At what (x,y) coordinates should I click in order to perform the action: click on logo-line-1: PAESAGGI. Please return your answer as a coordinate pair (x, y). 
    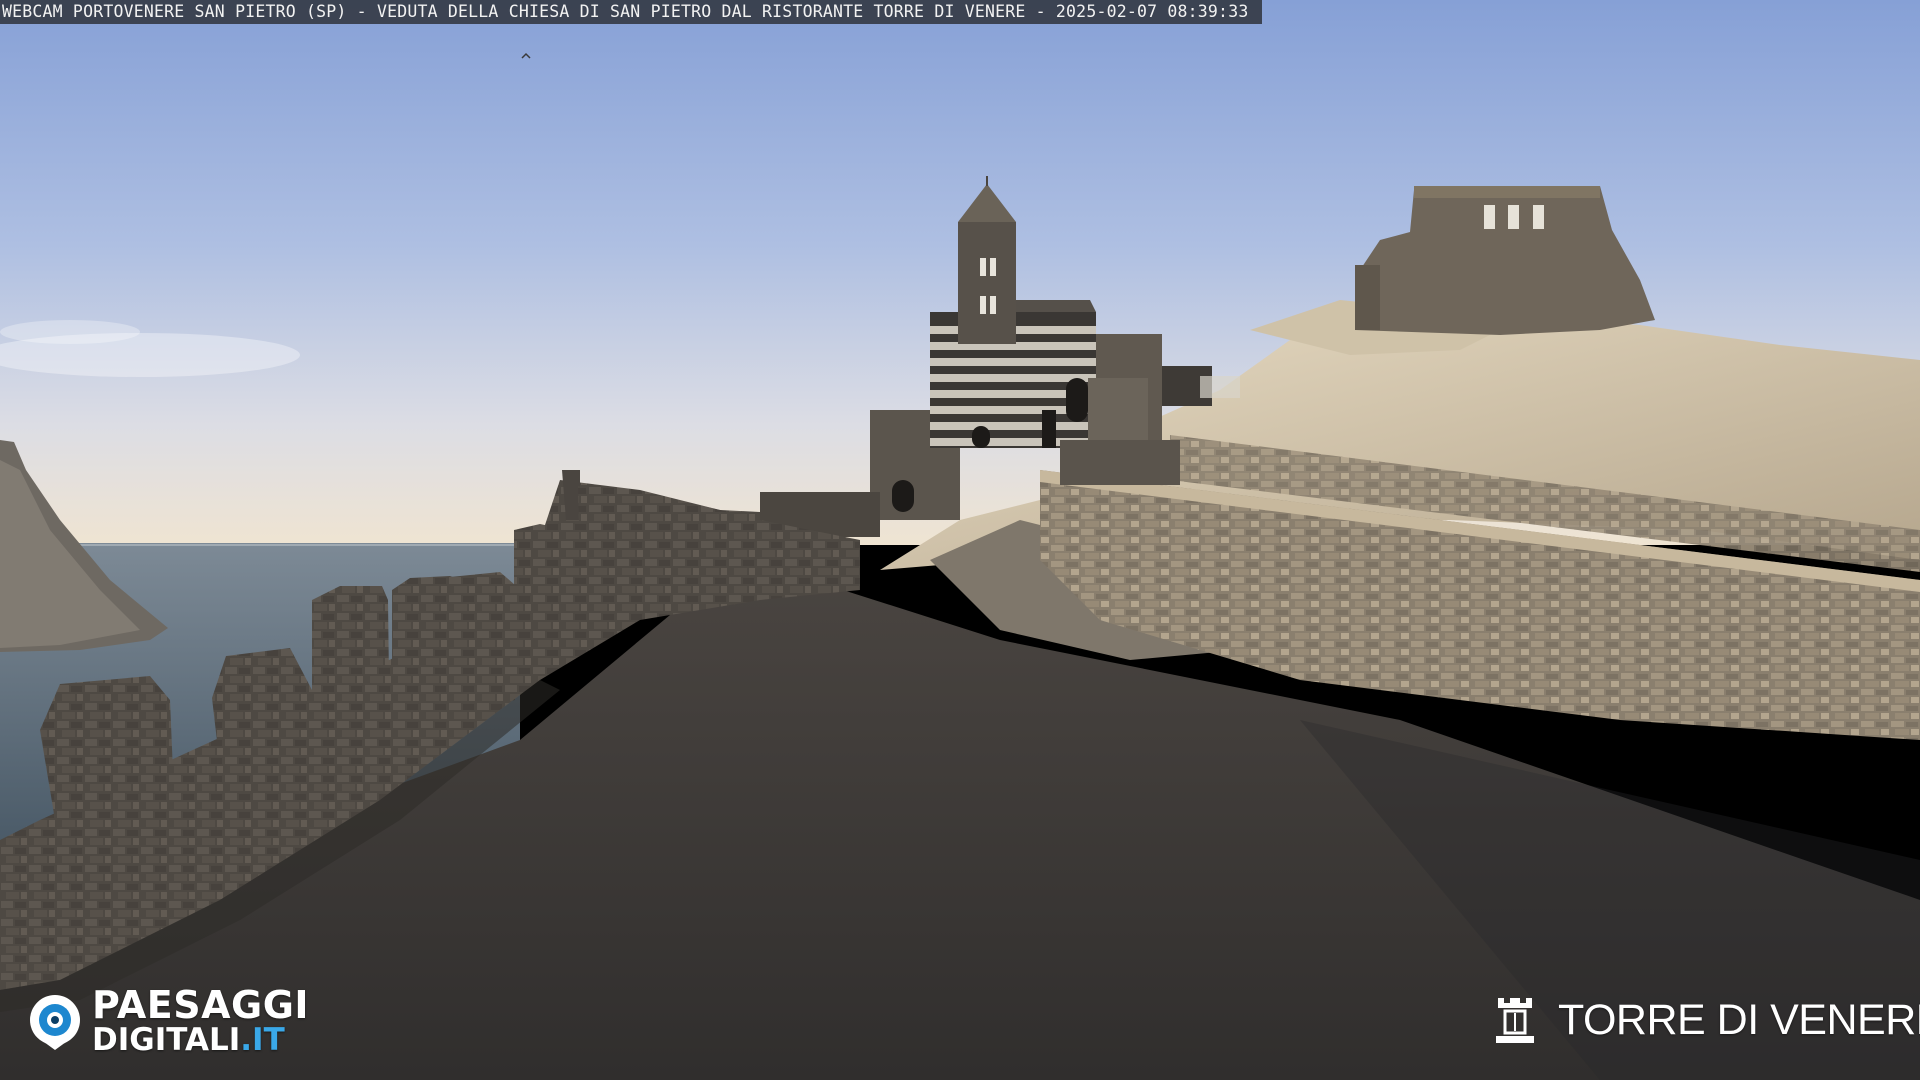
    Looking at the image, I should click on (201, 1005).